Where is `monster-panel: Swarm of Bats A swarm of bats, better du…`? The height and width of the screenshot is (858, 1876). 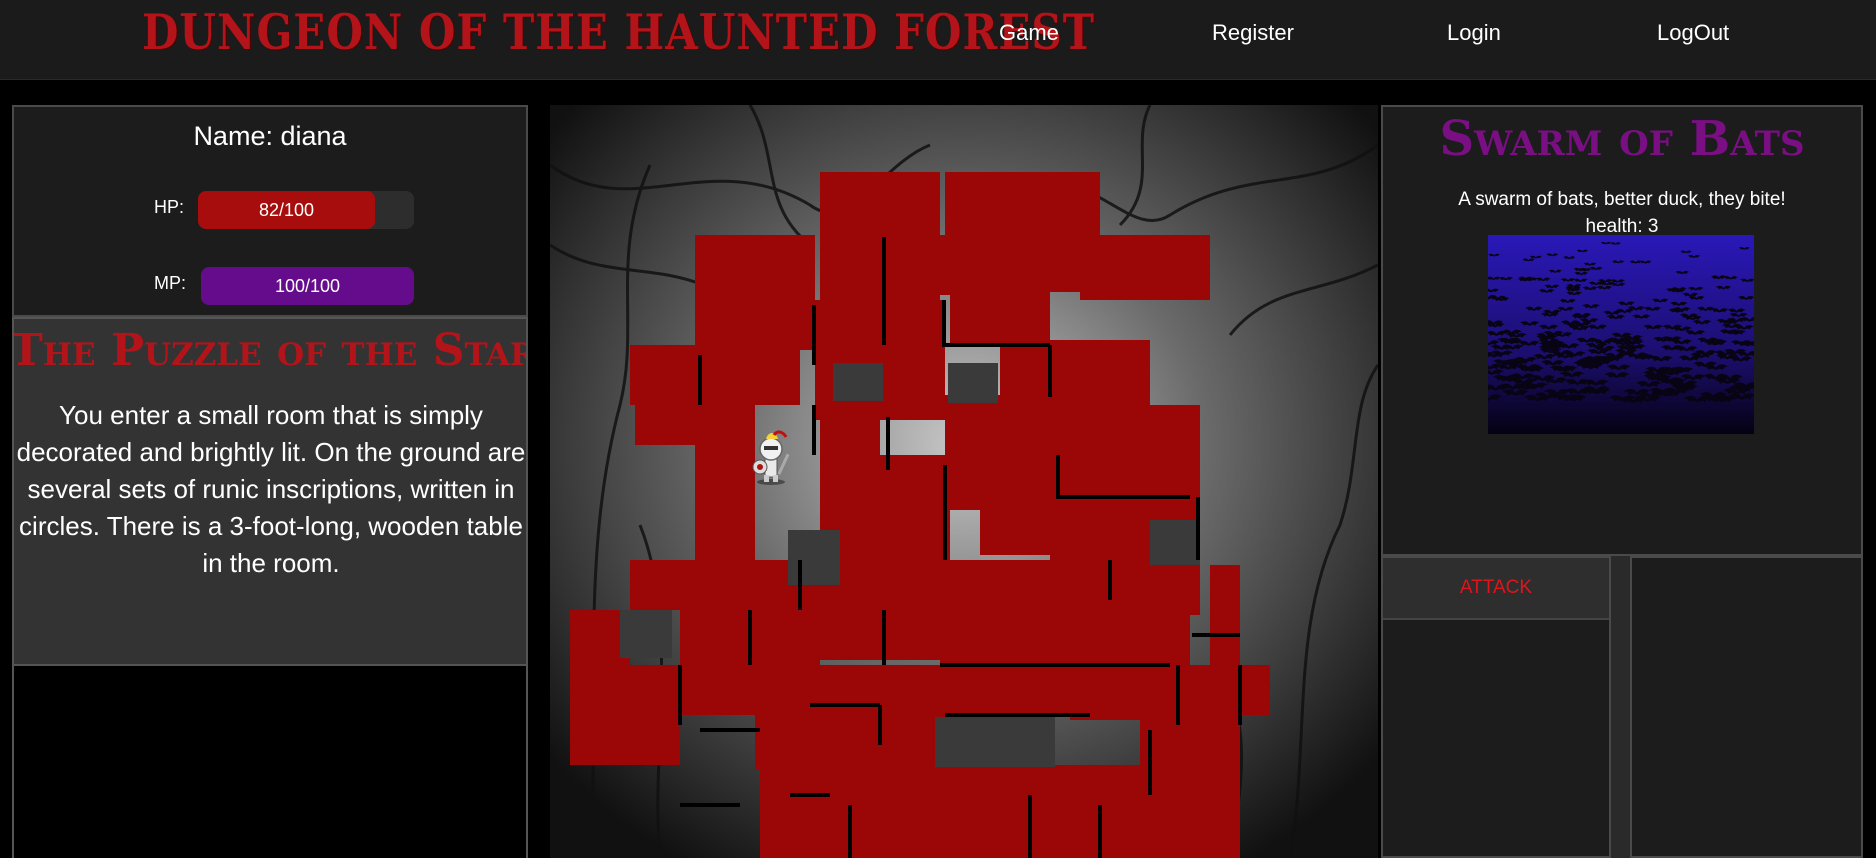 monster-panel: Swarm of Bats A swarm of bats, better du… is located at coordinates (1622, 330).